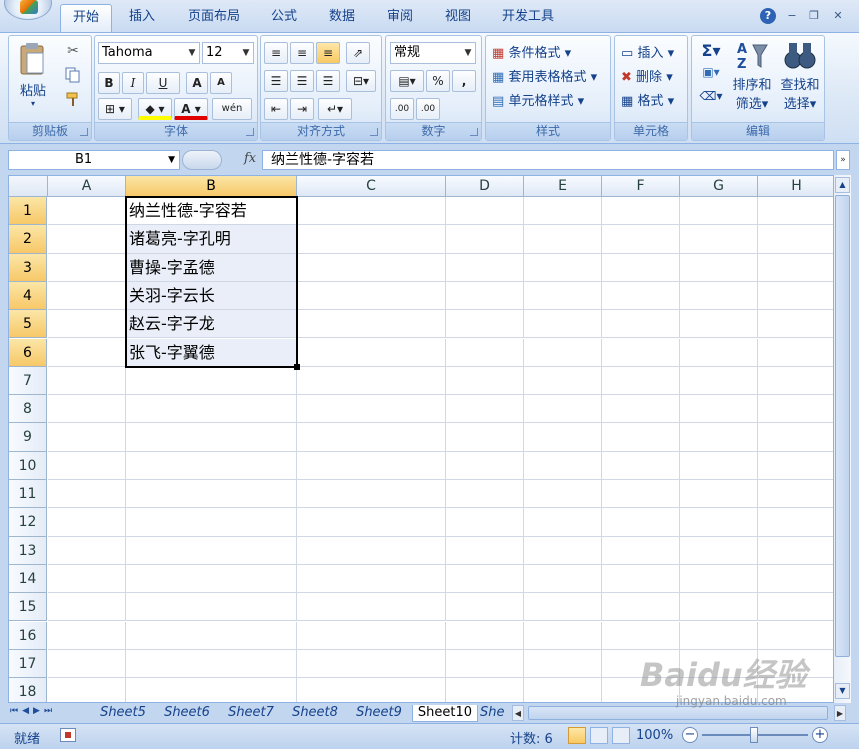  I want to click on cell-h11, so click(795, 494).